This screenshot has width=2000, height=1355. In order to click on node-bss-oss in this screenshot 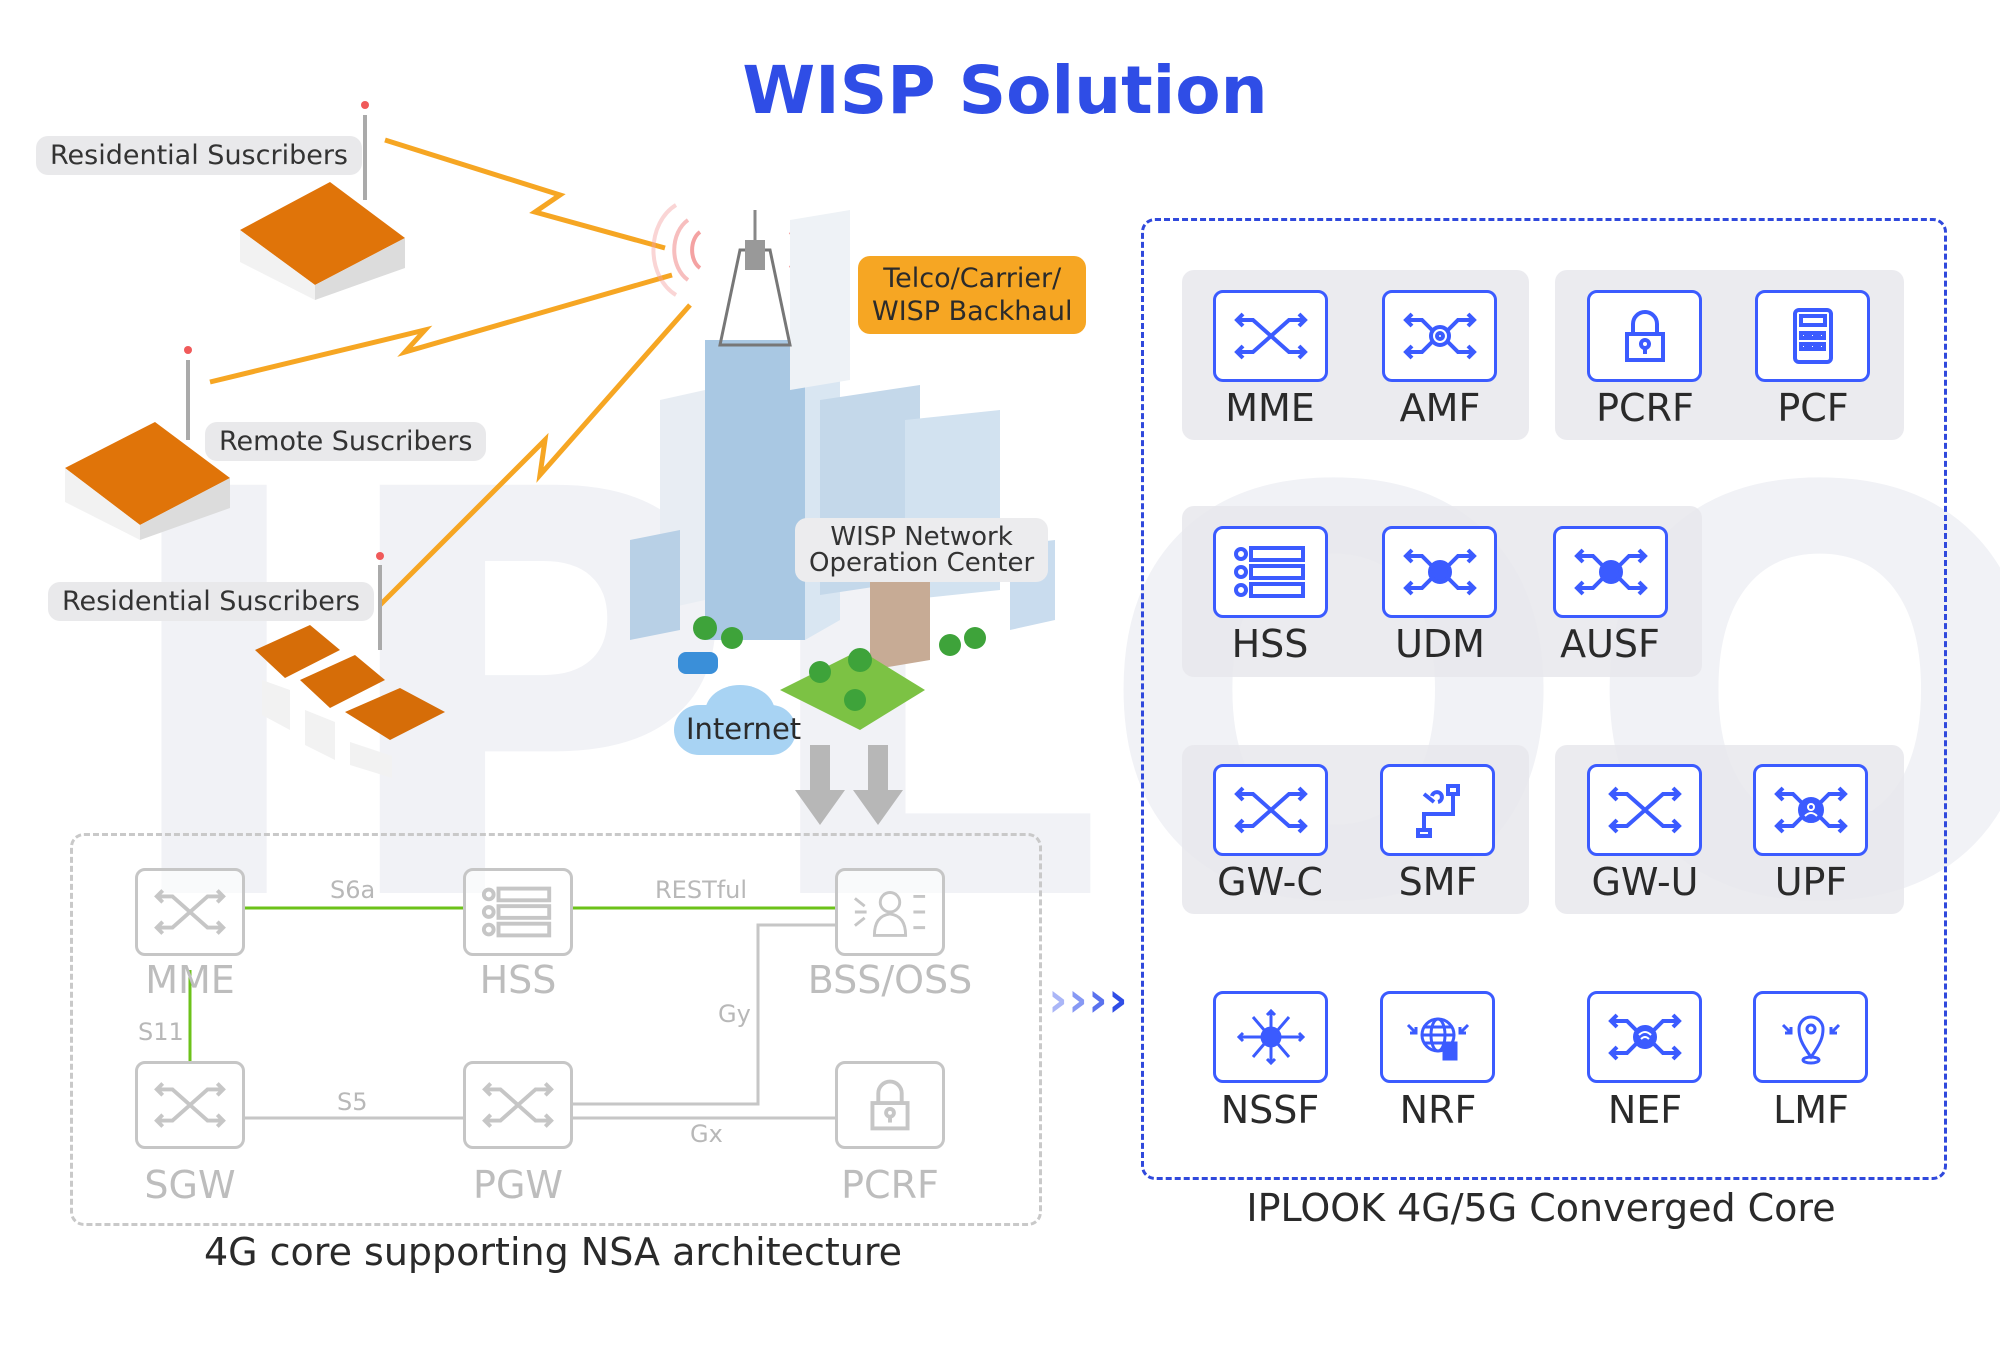, I will do `click(890, 912)`.